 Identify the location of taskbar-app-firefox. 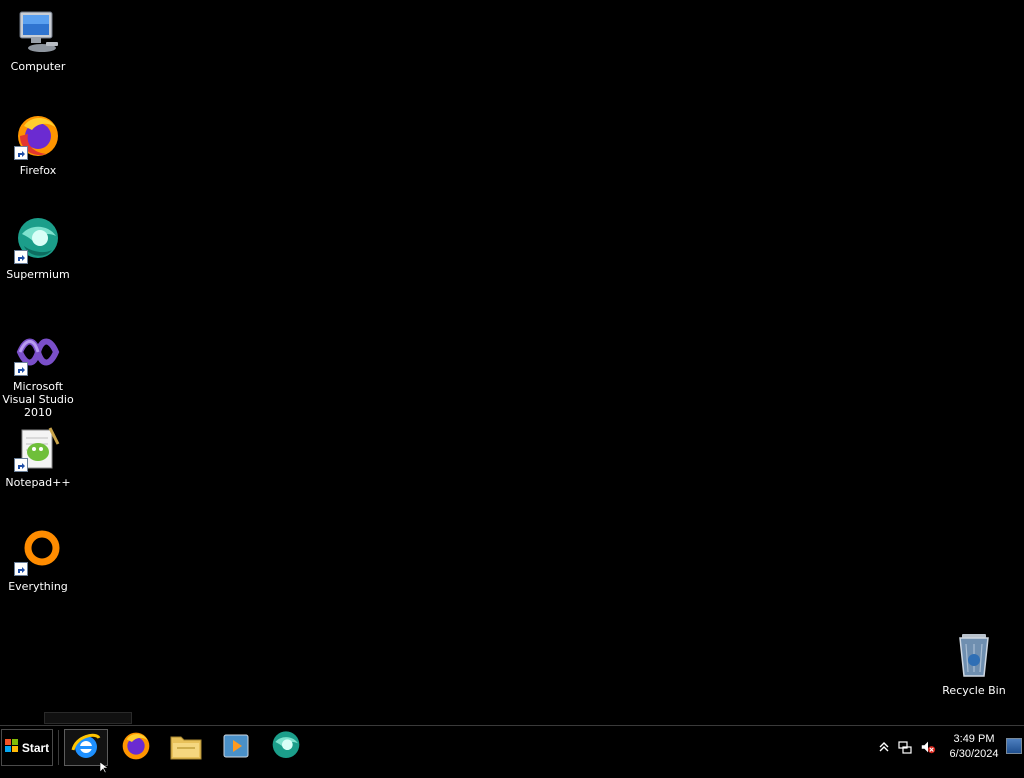
(136, 747).